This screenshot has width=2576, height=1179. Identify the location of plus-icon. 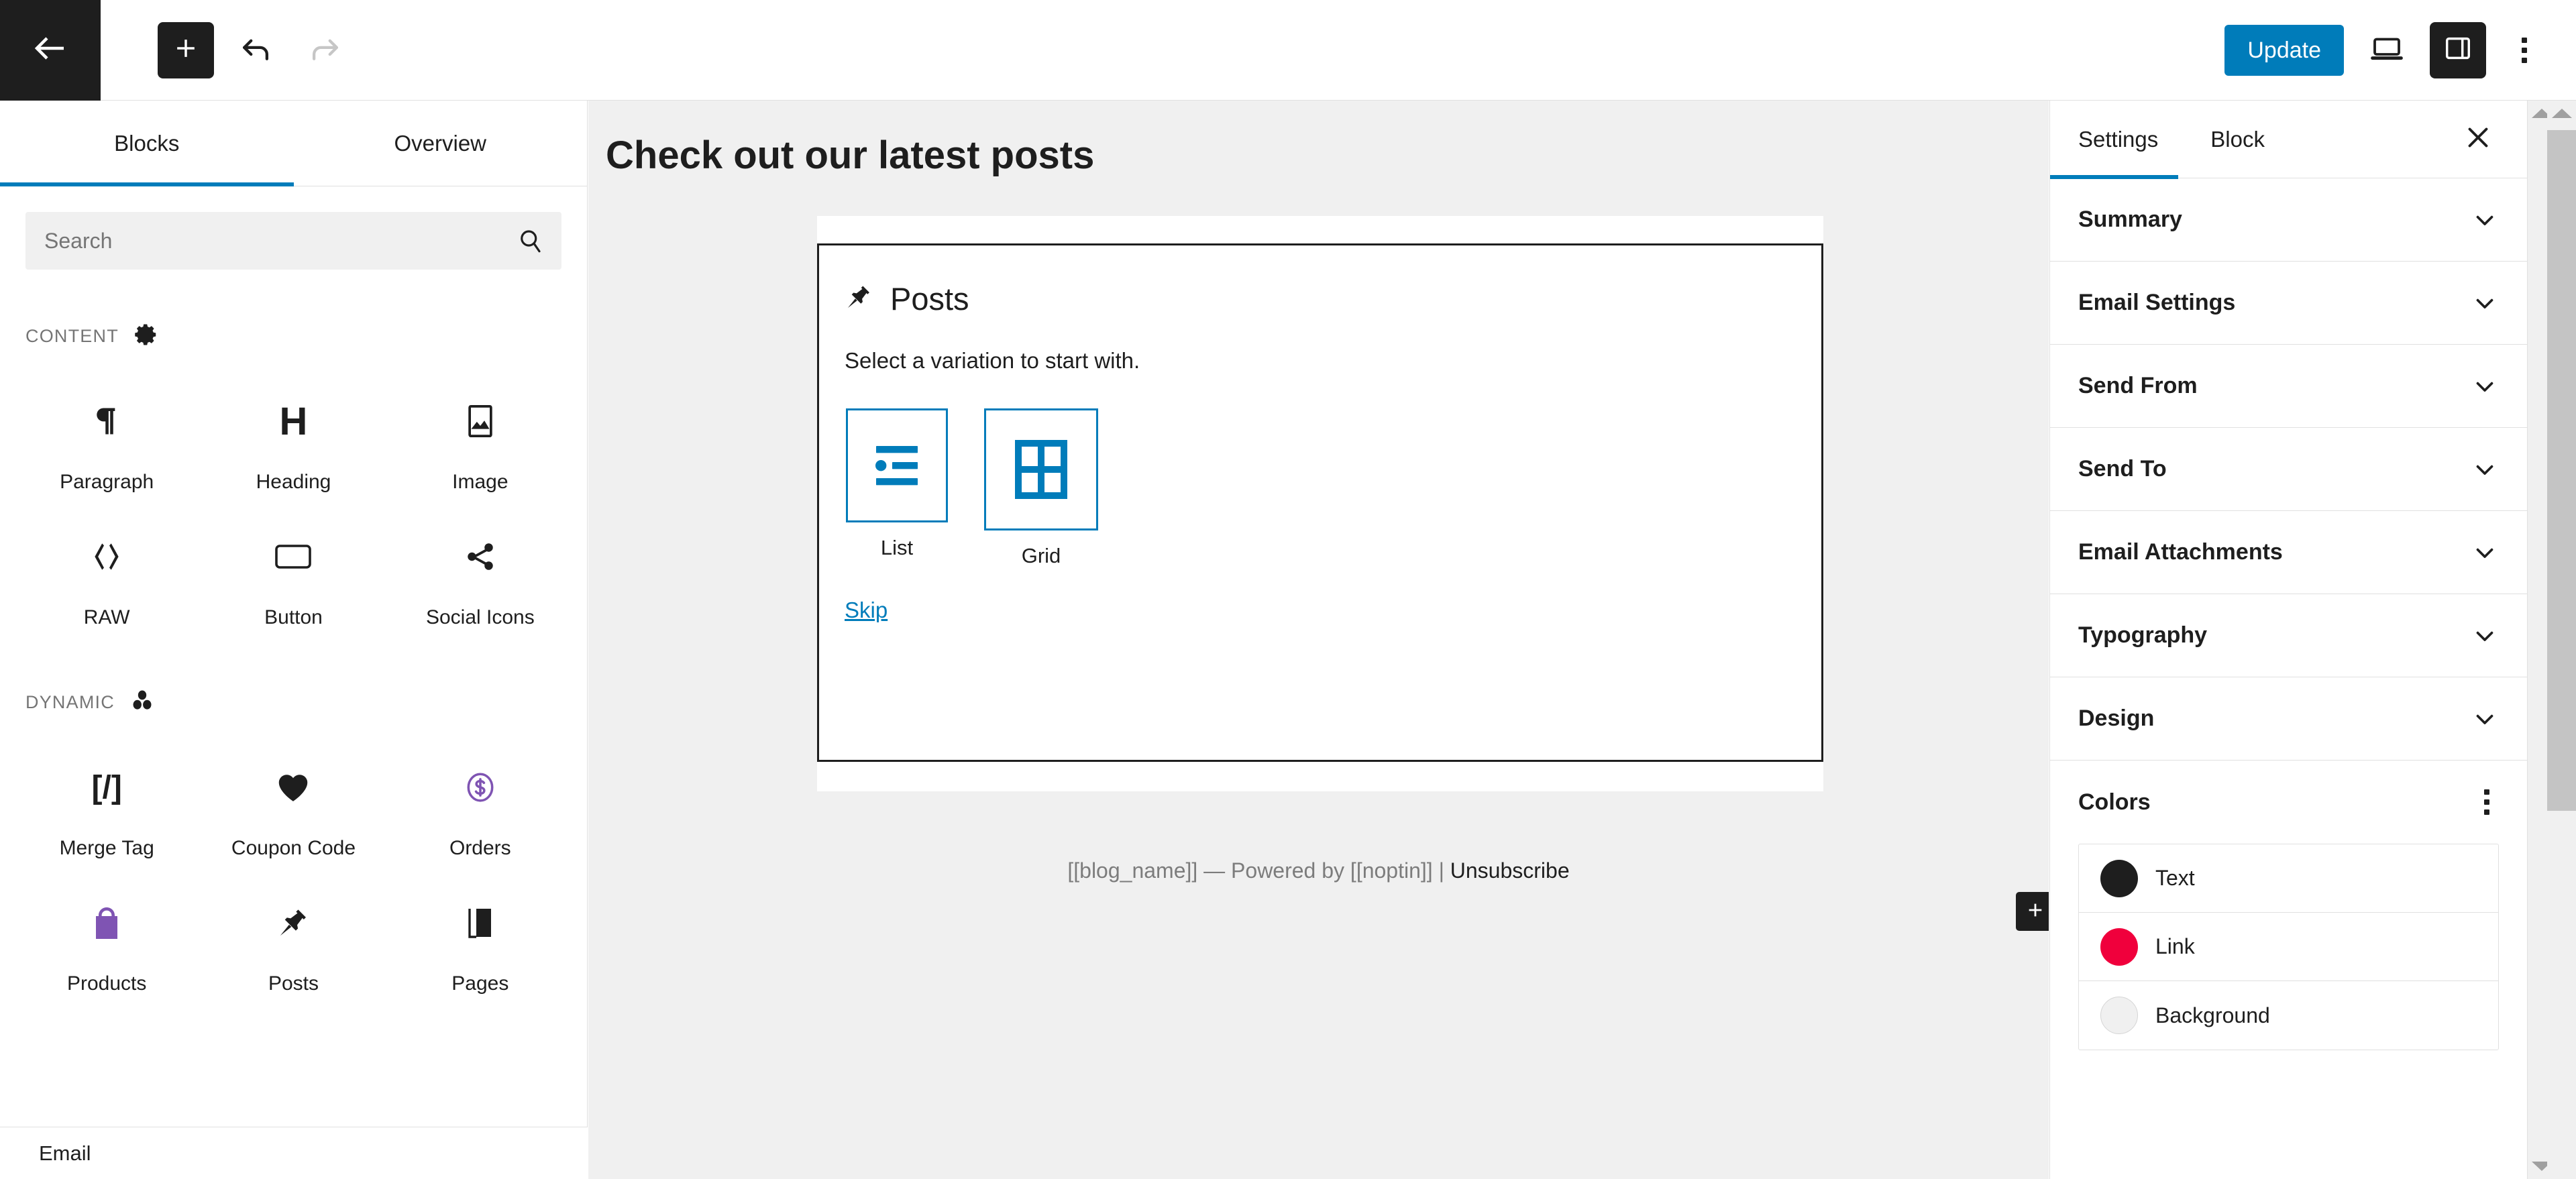
(186, 50).